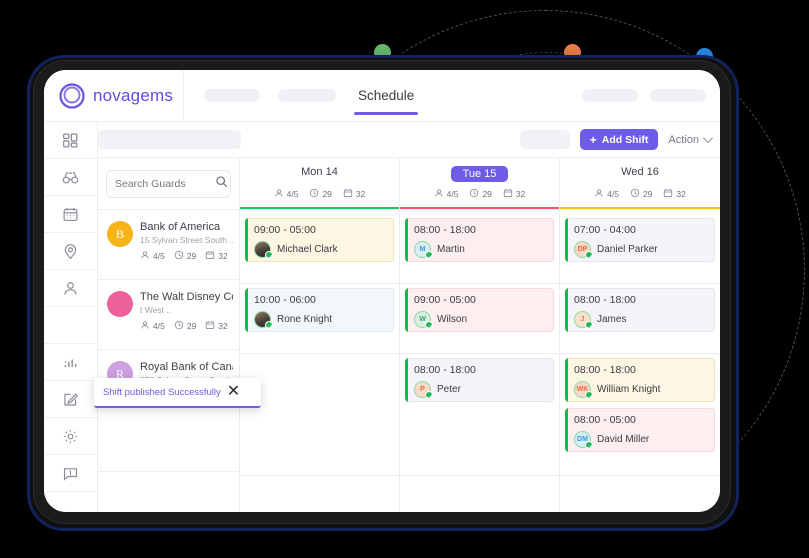 The height and width of the screenshot is (558, 809). Describe the element at coordinates (319, 415) in the screenshot. I see `schedule-cell` at that location.